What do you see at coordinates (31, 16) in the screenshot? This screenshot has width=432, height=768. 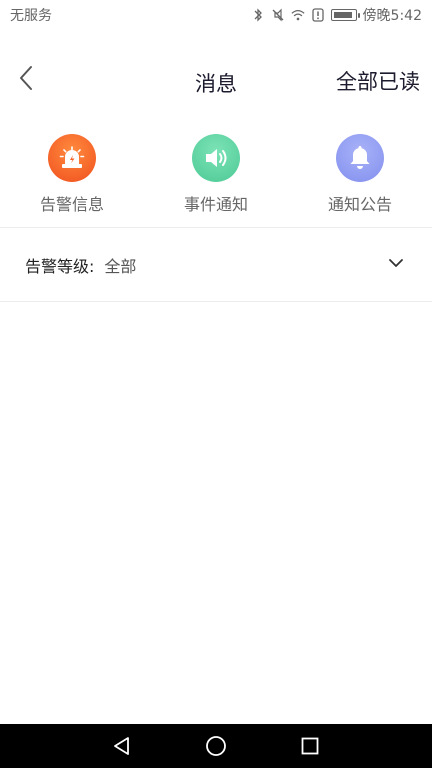 I see `carrier-label: 无服务` at bounding box center [31, 16].